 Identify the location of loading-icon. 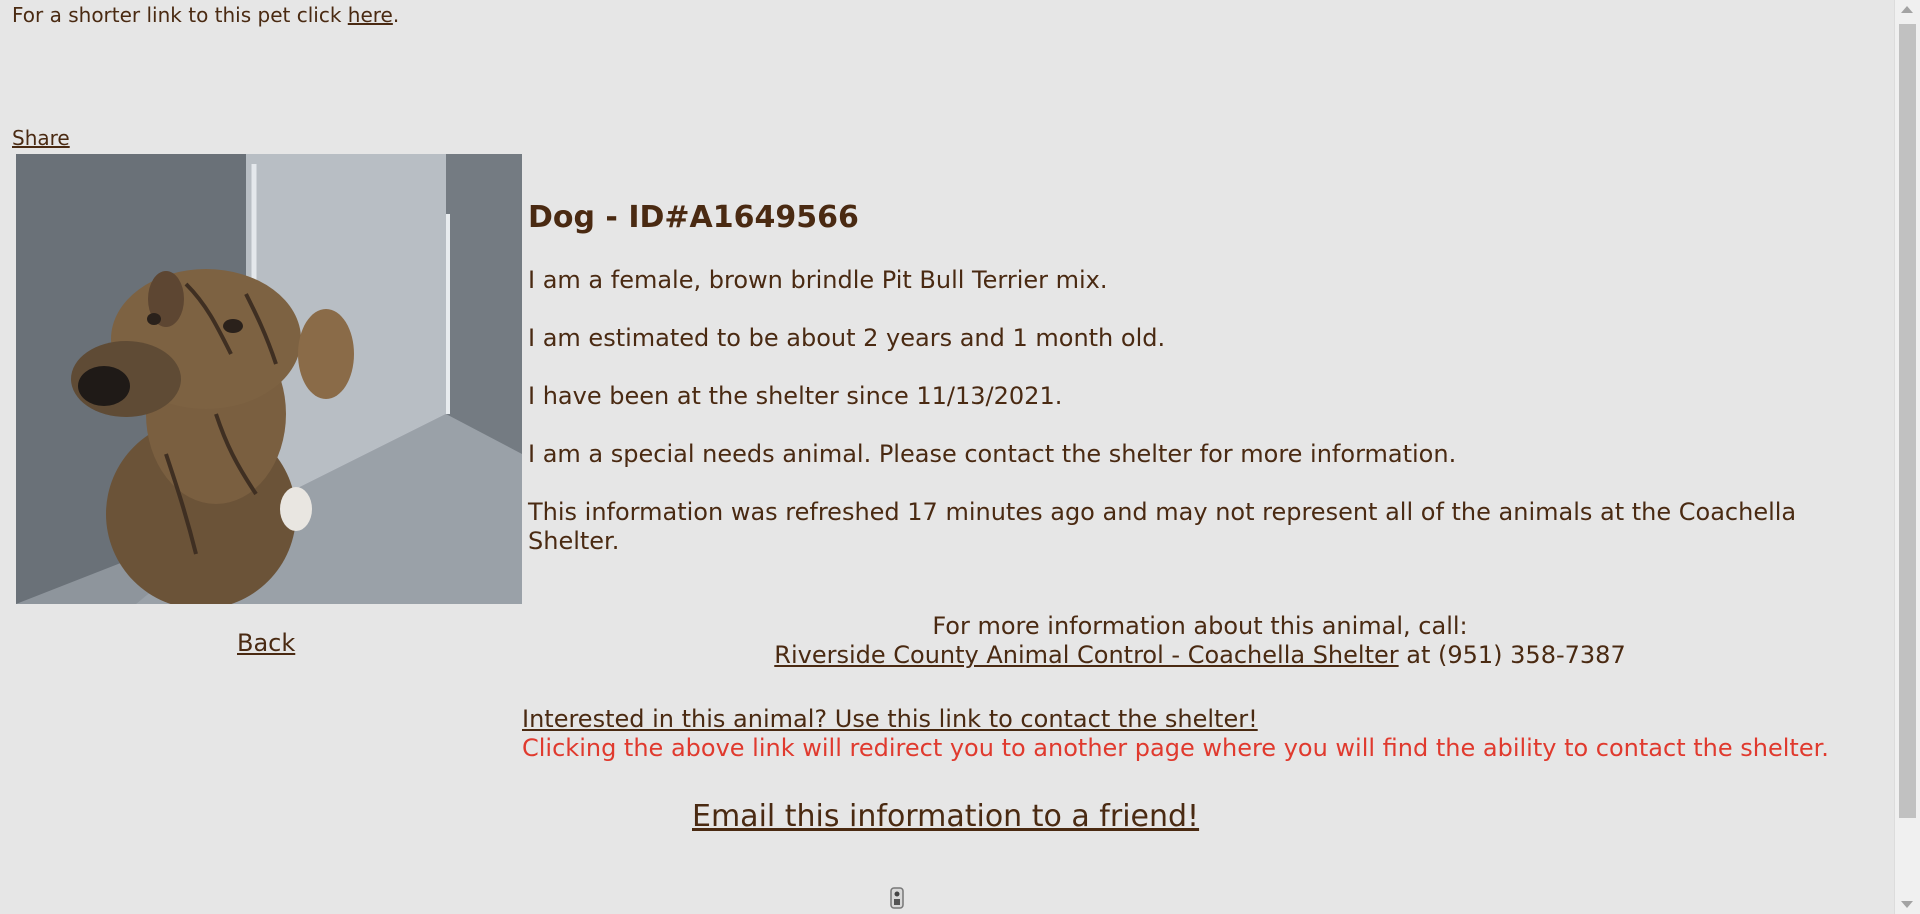
(897, 898).